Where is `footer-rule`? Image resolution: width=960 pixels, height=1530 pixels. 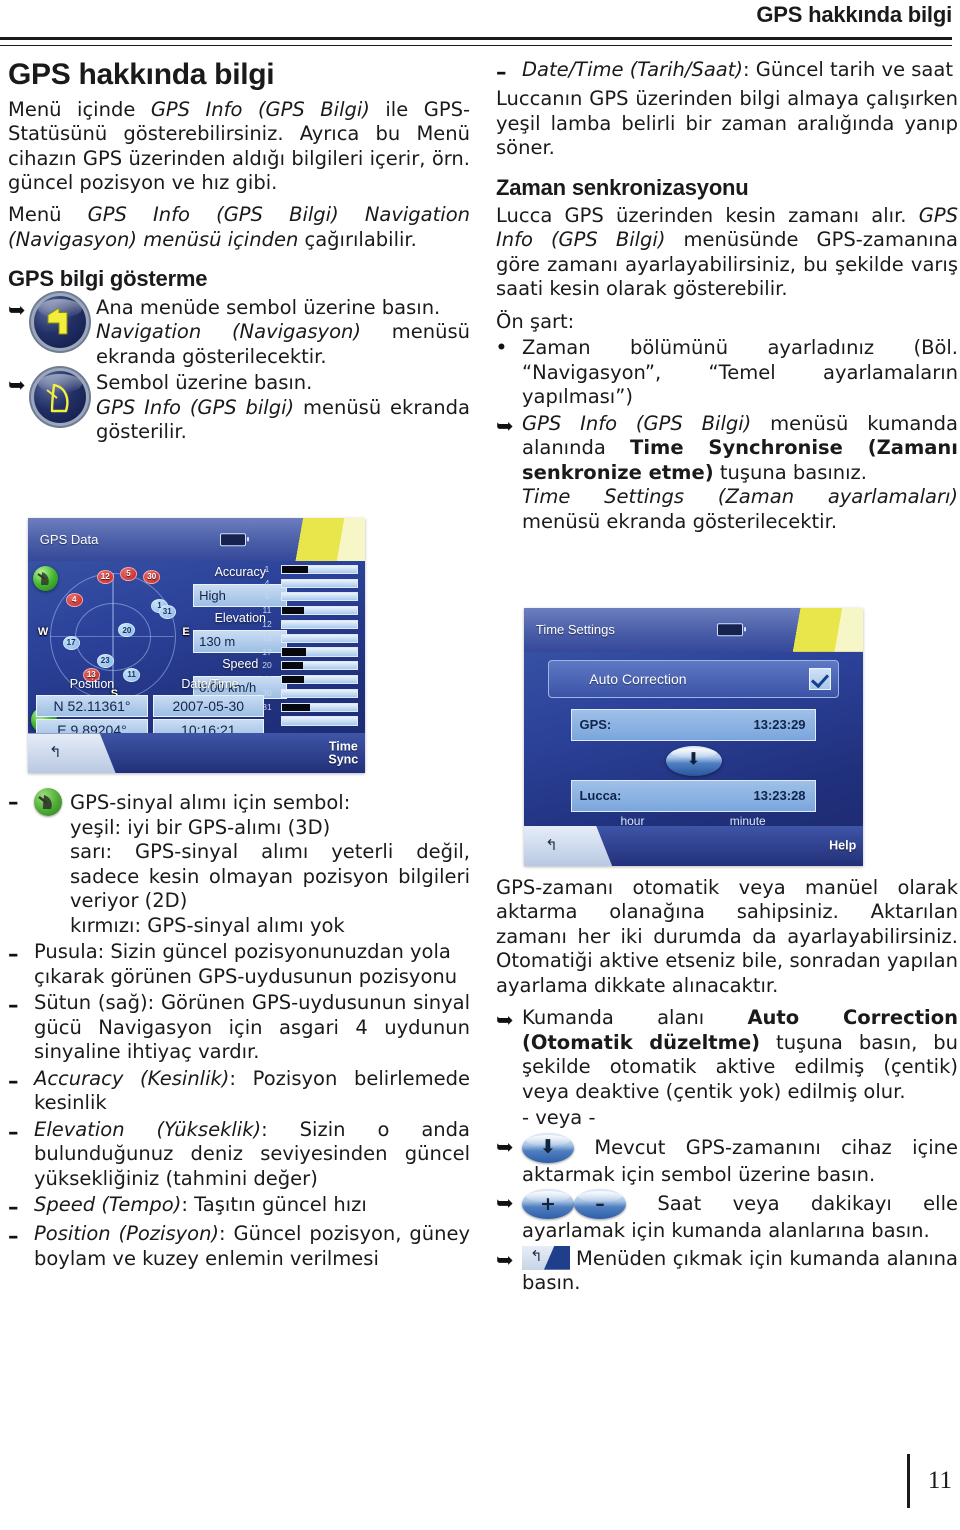
footer-rule is located at coordinates (908, 1481).